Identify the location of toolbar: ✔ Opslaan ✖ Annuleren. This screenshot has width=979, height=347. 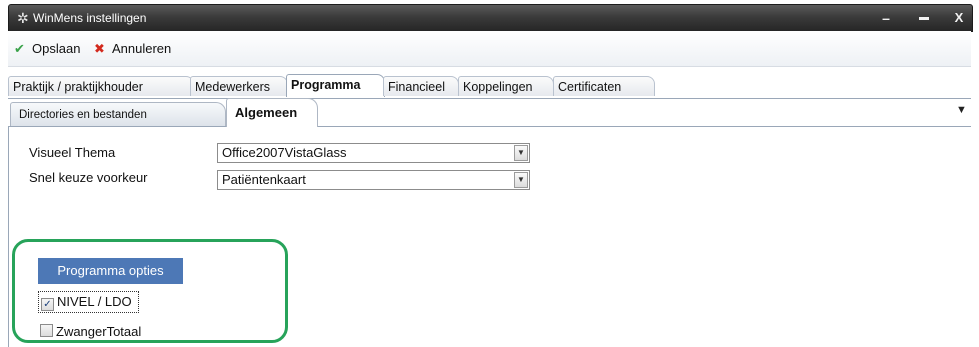
(489, 49).